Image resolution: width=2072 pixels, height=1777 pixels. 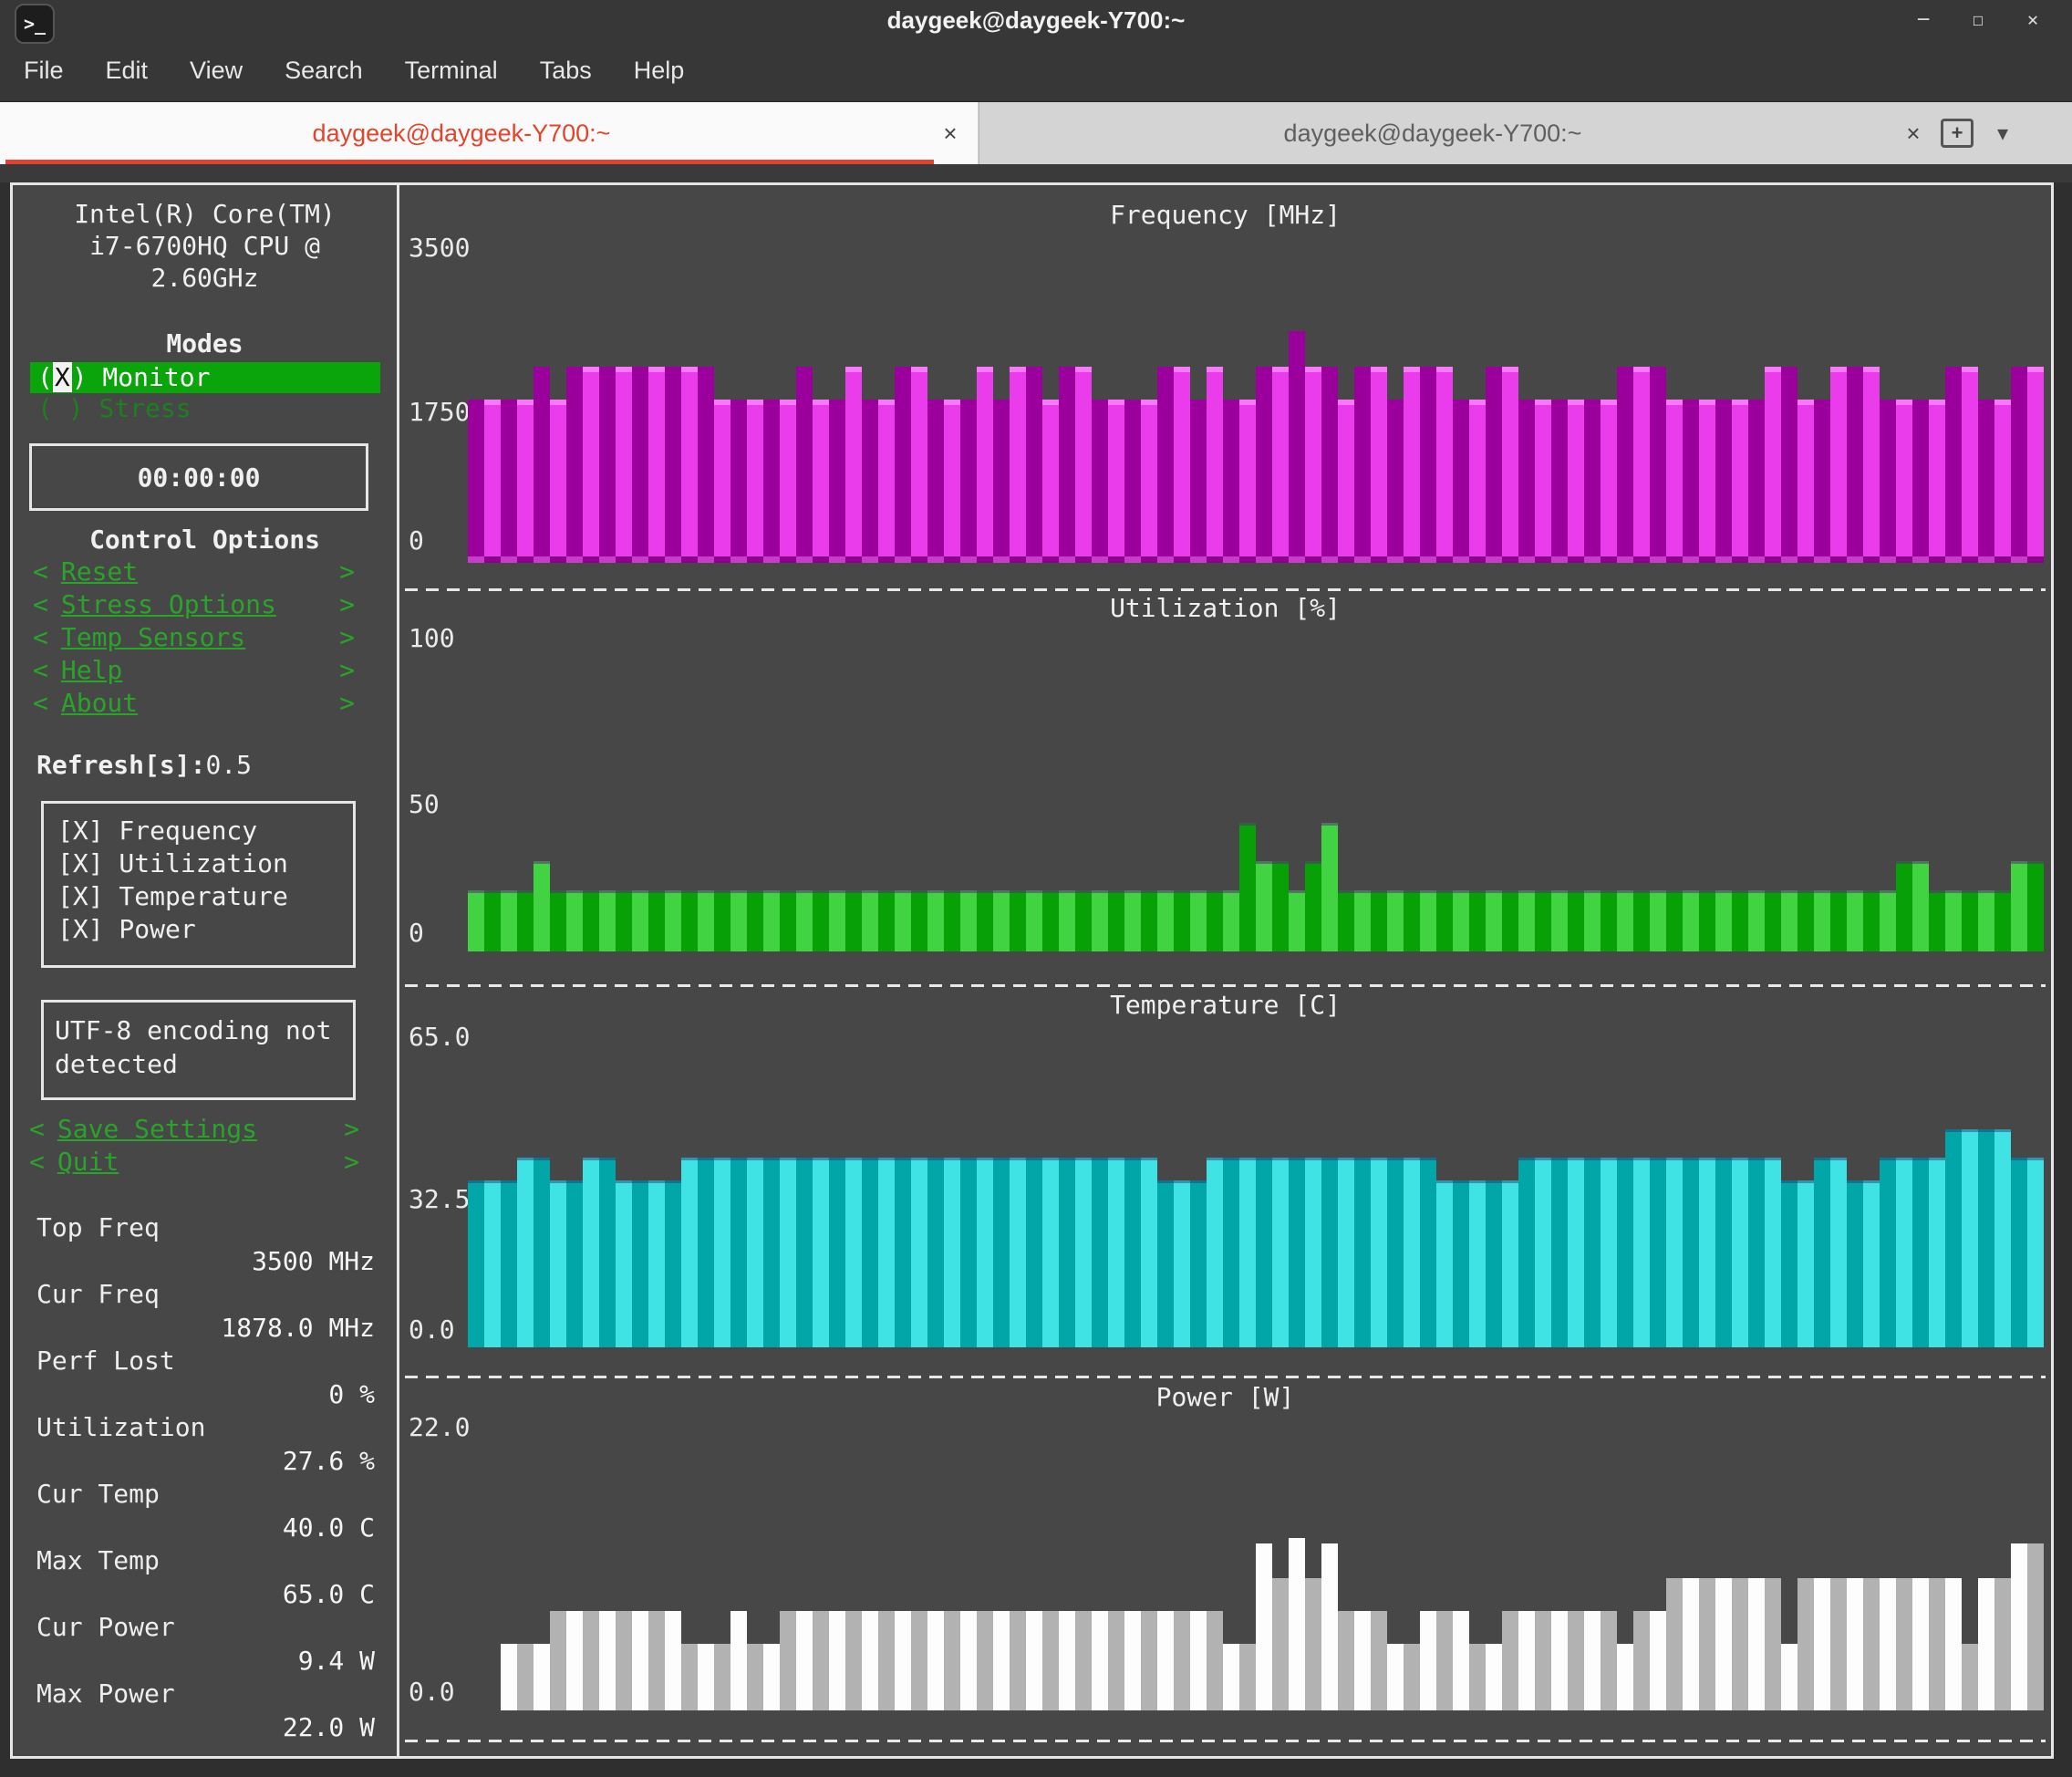 What do you see at coordinates (216, 71) in the screenshot?
I see `menu-item-view: View` at bounding box center [216, 71].